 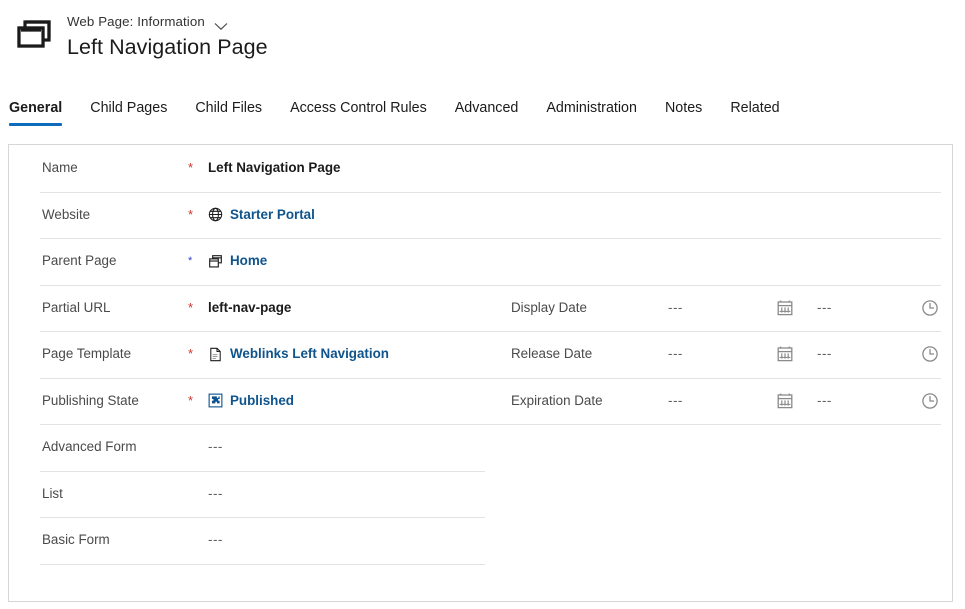 I want to click on field-value-text-advanced-form: ---, so click(x=215, y=447).